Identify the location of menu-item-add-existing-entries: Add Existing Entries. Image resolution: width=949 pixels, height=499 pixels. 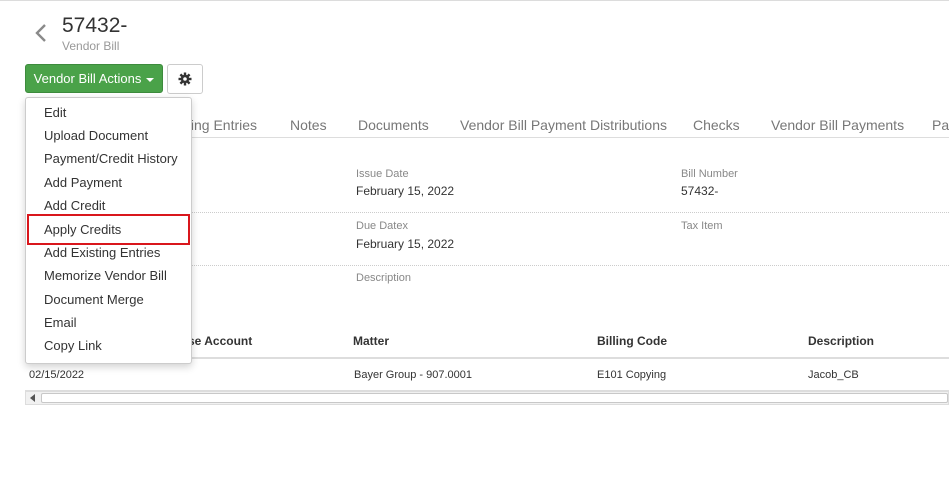
(102, 252).